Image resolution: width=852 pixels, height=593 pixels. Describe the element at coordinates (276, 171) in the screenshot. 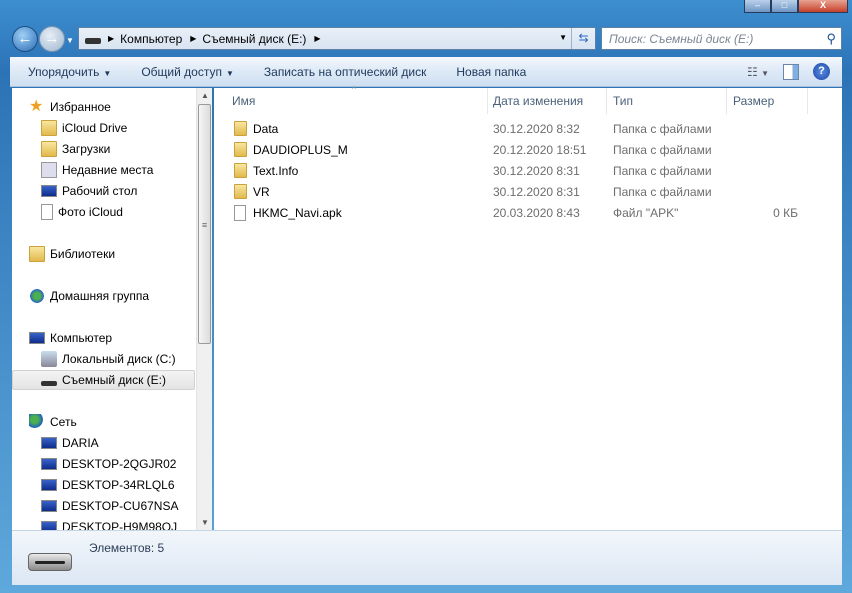

I see `file-name: Text.Info` at that location.